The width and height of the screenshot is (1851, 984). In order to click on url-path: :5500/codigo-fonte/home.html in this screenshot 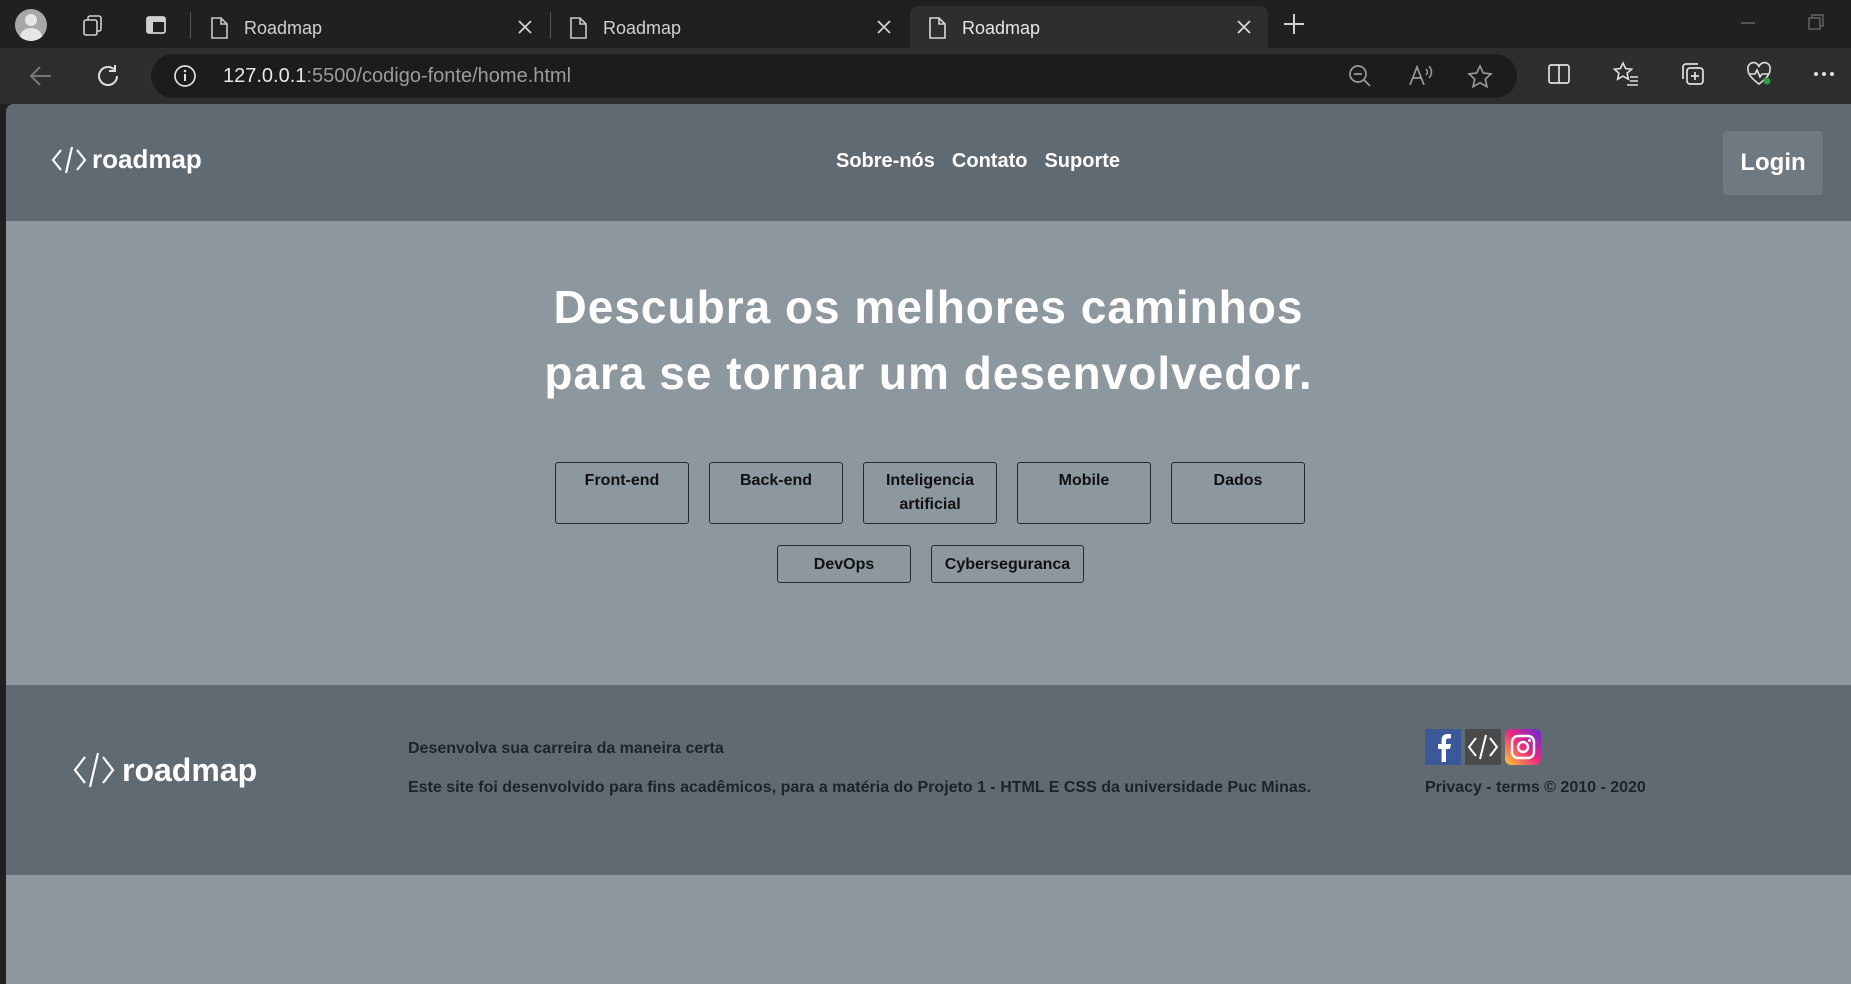, I will do `click(439, 76)`.